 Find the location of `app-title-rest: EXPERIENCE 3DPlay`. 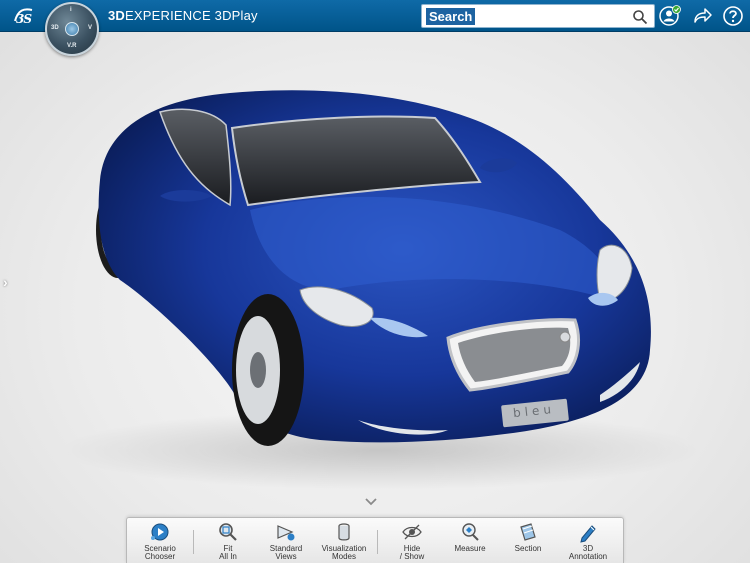

app-title-rest: EXPERIENCE 3DPlay is located at coordinates (191, 15).